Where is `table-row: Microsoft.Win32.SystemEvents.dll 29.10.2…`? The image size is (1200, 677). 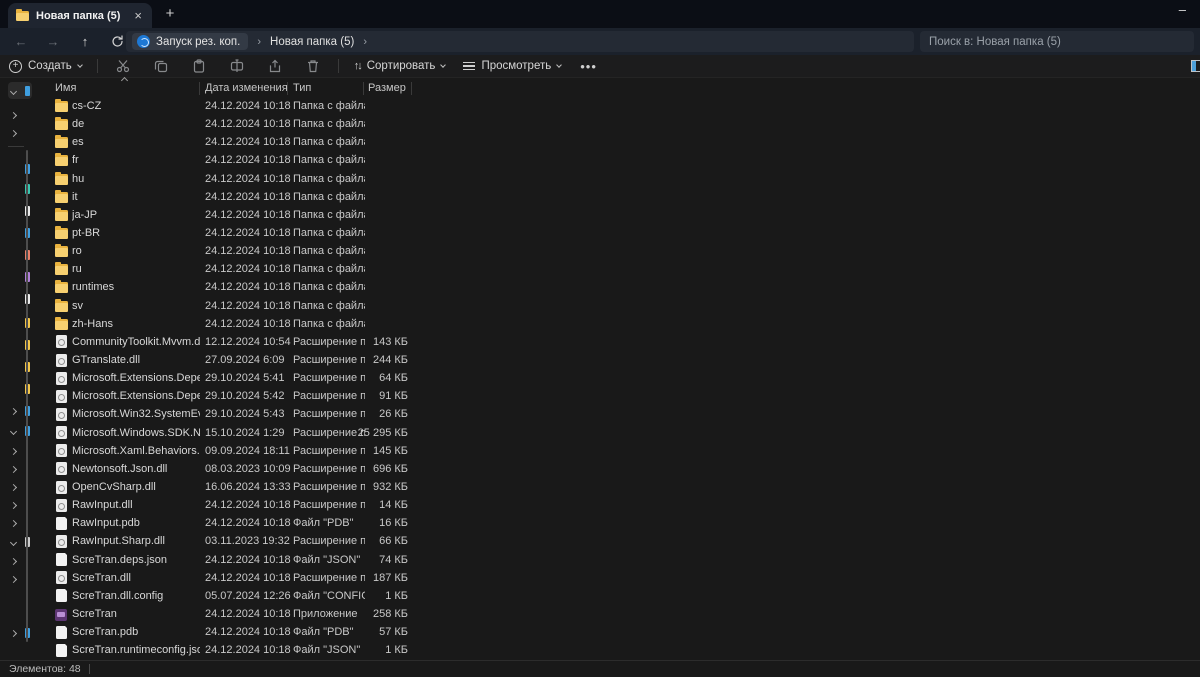 table-row: Microsoft.Win32.SystemEvents.dll 29.10.2… is located at coordinates (616, 414).